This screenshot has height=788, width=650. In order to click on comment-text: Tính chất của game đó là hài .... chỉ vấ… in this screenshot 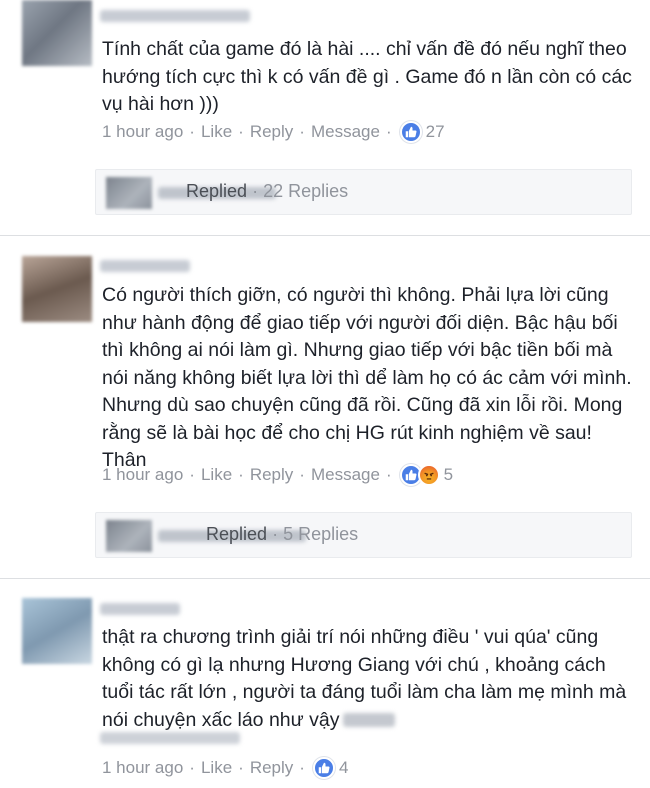, I will do `click(367, 76)`.